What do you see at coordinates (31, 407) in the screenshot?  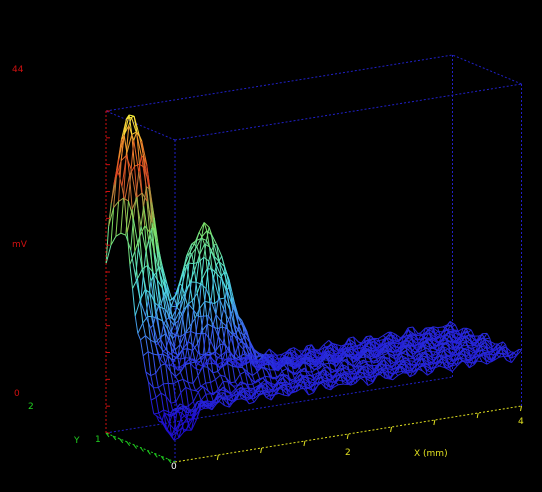 I see `y-tick-label-2: 2` at bounding box center [31, 407].